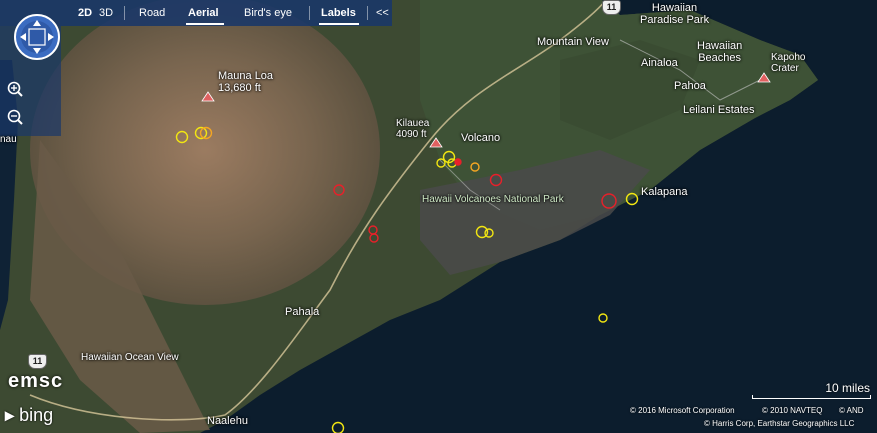 This screenshot has height=433, width=877. What do you see at coordinates (339, 24) in the screenshot?
I see `labels-selected-underline` at bounding box center [339, 24].